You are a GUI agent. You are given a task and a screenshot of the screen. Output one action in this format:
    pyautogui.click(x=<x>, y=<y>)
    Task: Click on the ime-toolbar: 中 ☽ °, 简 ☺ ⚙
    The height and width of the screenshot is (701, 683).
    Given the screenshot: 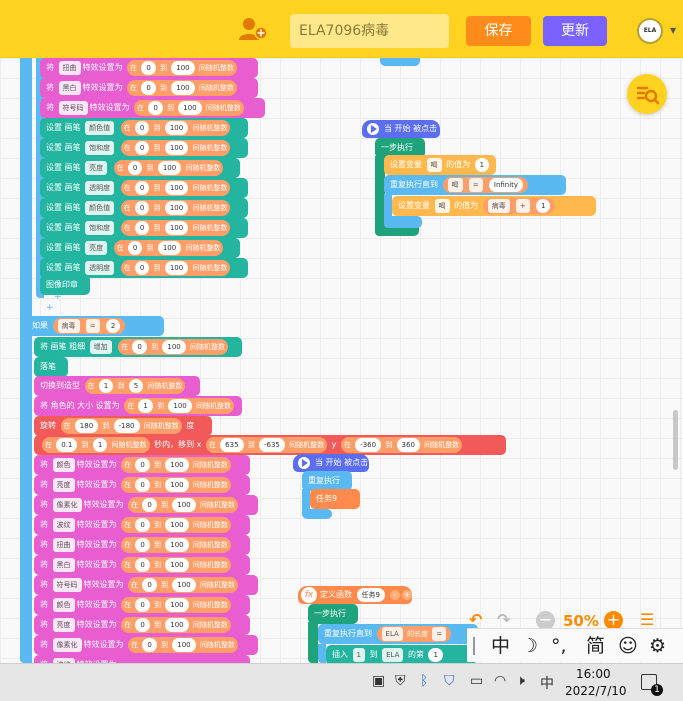 What is the action you would take?
    pyautogui.click(x=575, y=645)
    